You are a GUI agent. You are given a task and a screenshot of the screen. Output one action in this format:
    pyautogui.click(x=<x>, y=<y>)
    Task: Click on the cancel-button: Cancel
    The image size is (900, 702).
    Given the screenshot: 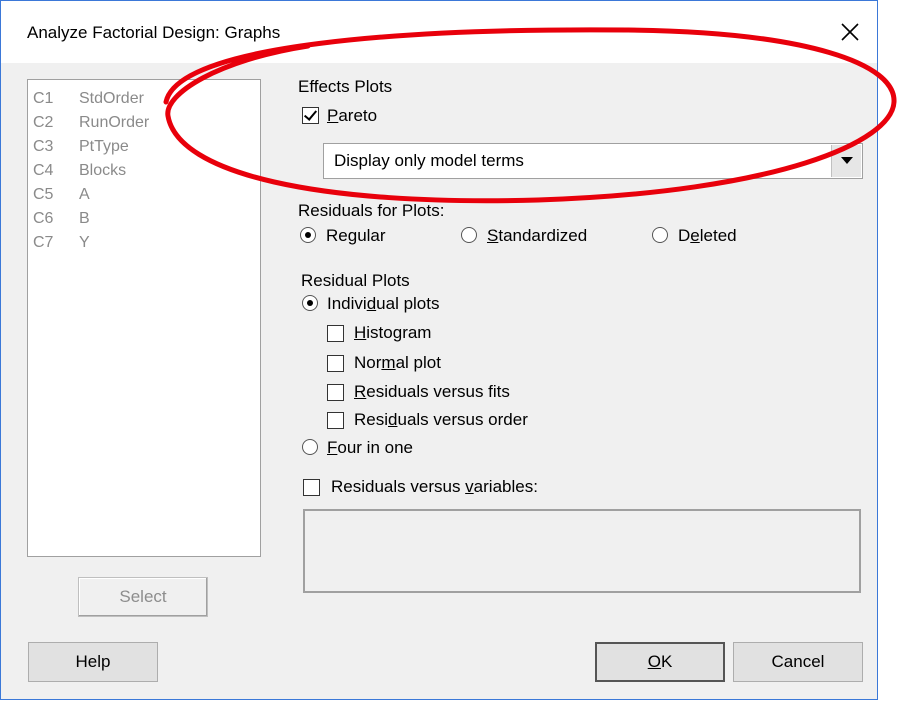 What is the action you would take?
    pyautogui.click(x=798, y=662)
    